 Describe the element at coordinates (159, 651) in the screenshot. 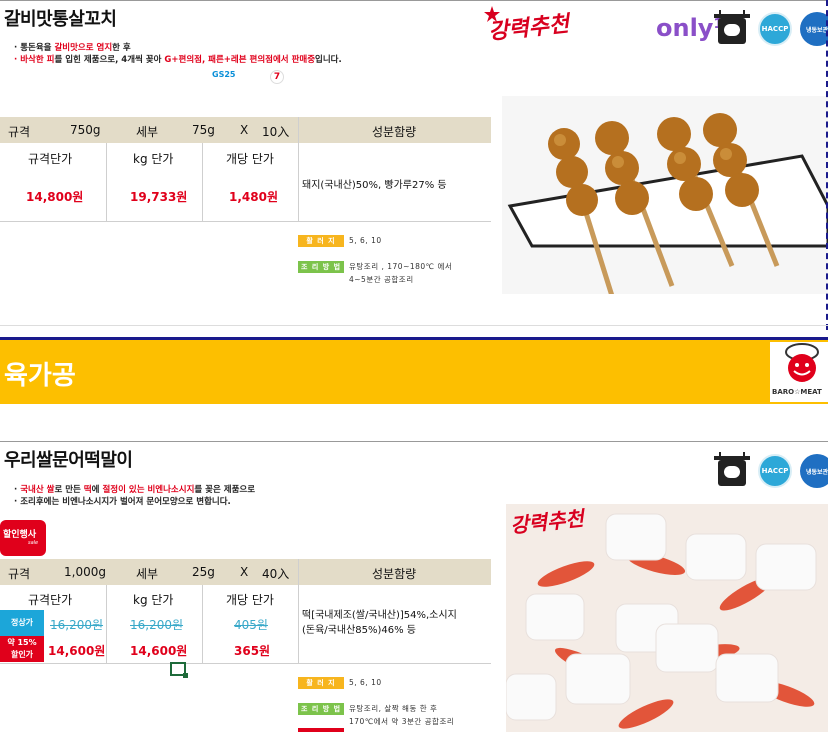

I see `product2-sale-kg: 14,600원` at that location.